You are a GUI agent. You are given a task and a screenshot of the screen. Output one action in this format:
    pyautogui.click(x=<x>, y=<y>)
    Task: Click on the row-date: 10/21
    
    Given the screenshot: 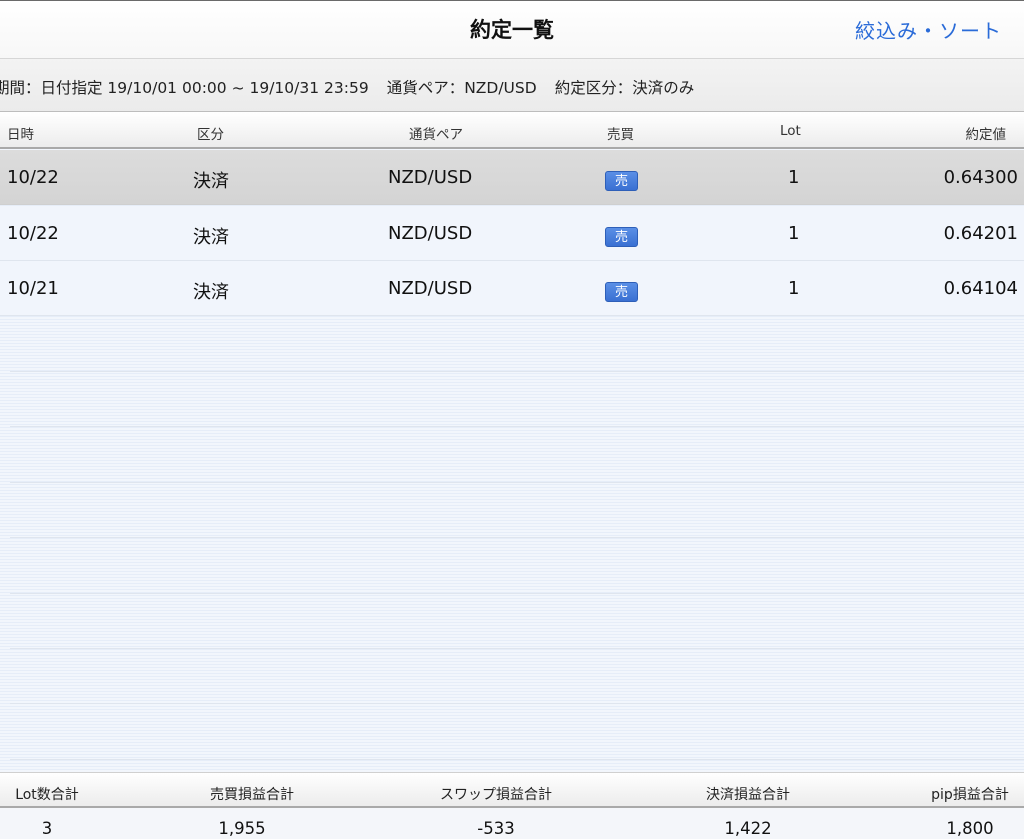 What is the action you would take?
    pyautogui.click(x=33, y=288)
    